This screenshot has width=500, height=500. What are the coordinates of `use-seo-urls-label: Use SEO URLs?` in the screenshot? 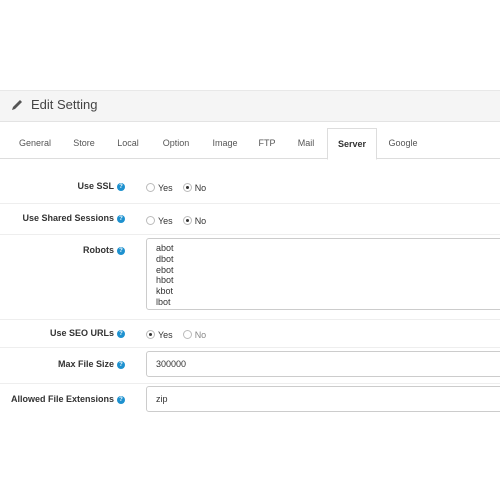 It's located at (87, 333).